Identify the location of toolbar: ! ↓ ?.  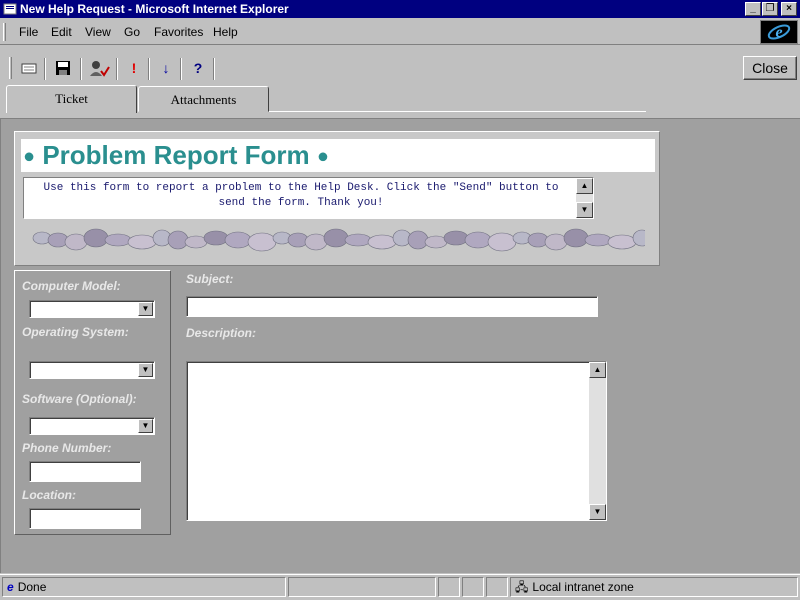
(400, 67).